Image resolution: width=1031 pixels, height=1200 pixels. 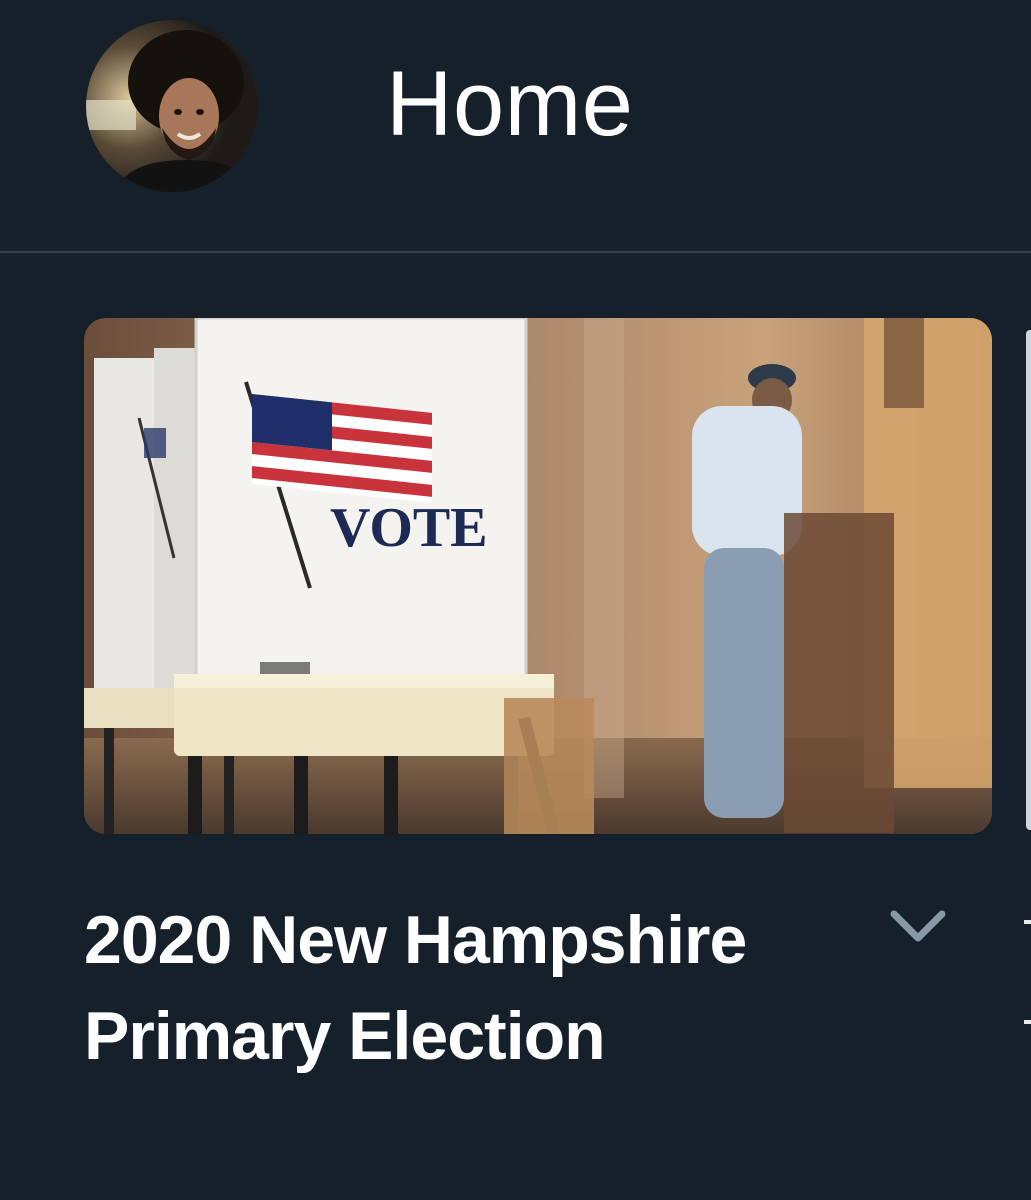 I want to click on user-avatar-icon, so click(x=172, y=106).